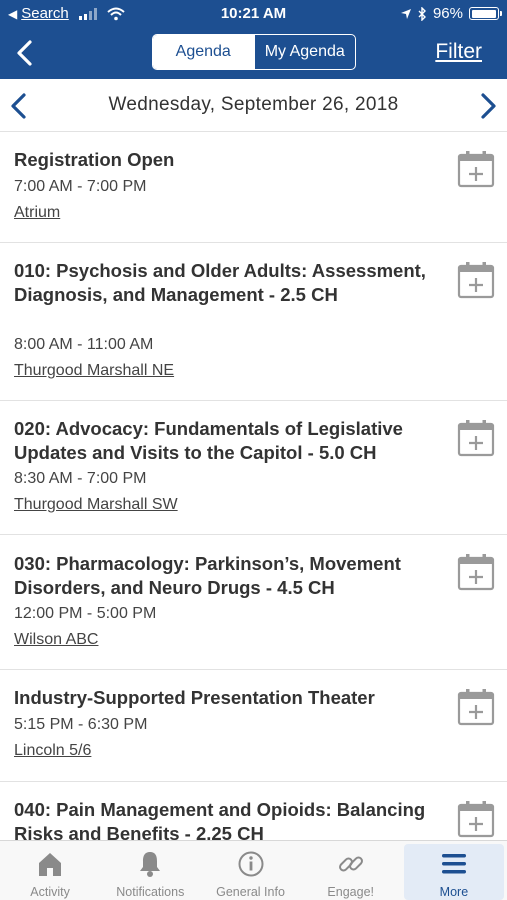 This screenshot has height=900, width=507. I want to click on session-time: 8:00 AM - 11:00 AM, so click(84, 344).